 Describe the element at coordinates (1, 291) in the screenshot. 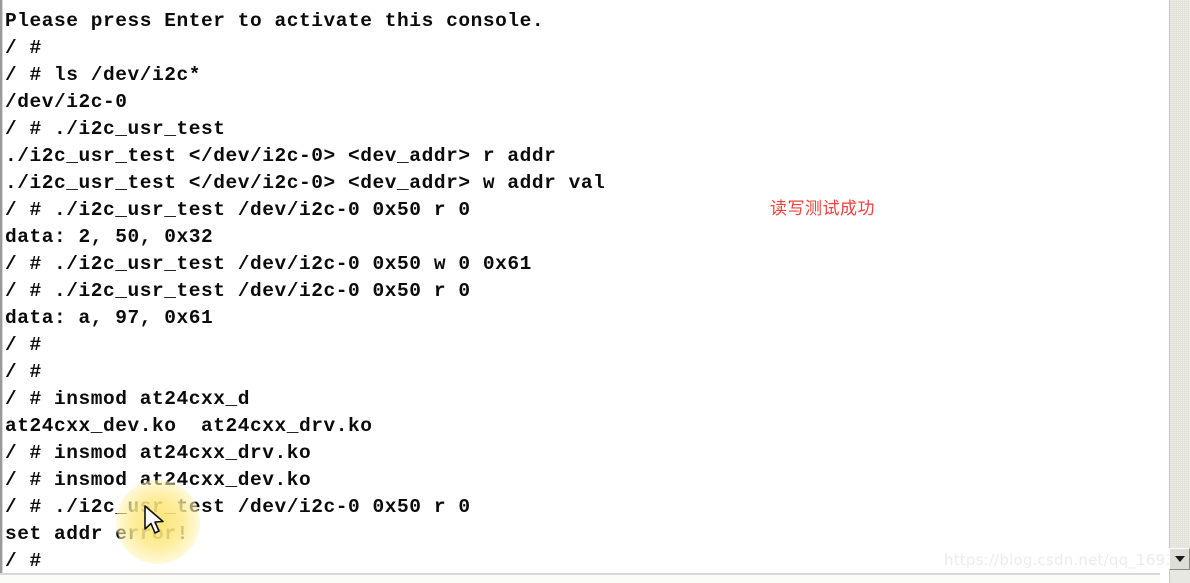

I see `window-left-border` at that location.